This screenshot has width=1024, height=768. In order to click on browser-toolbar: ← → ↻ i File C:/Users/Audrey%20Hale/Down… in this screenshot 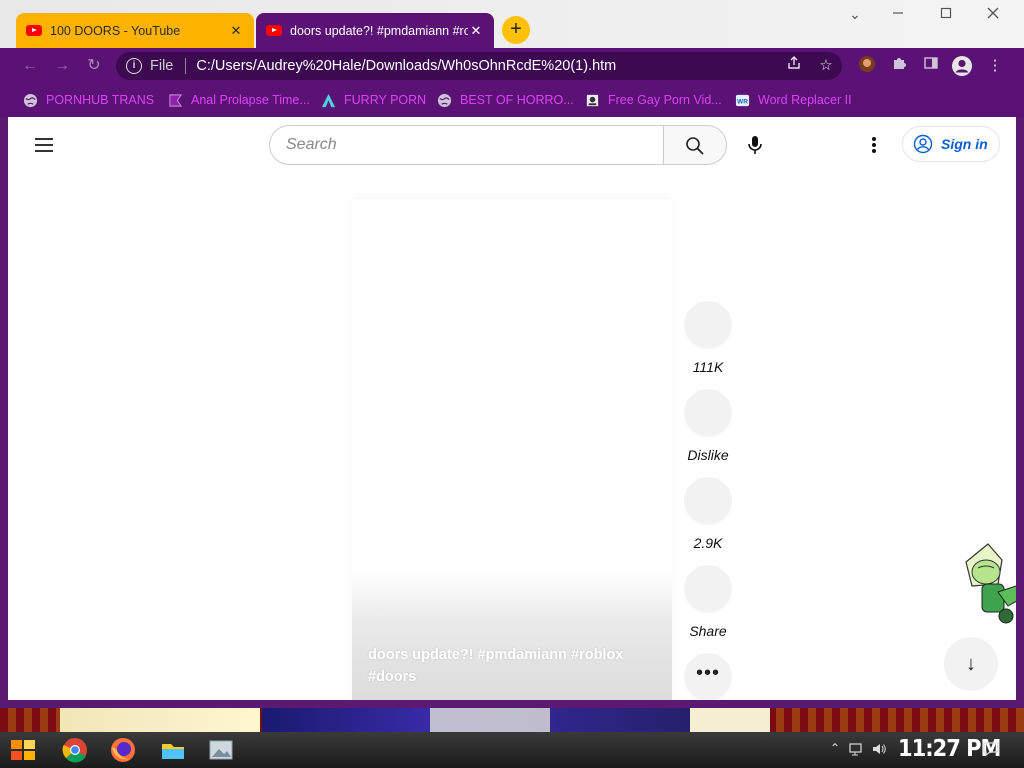, I will do `click(512, 66)`.